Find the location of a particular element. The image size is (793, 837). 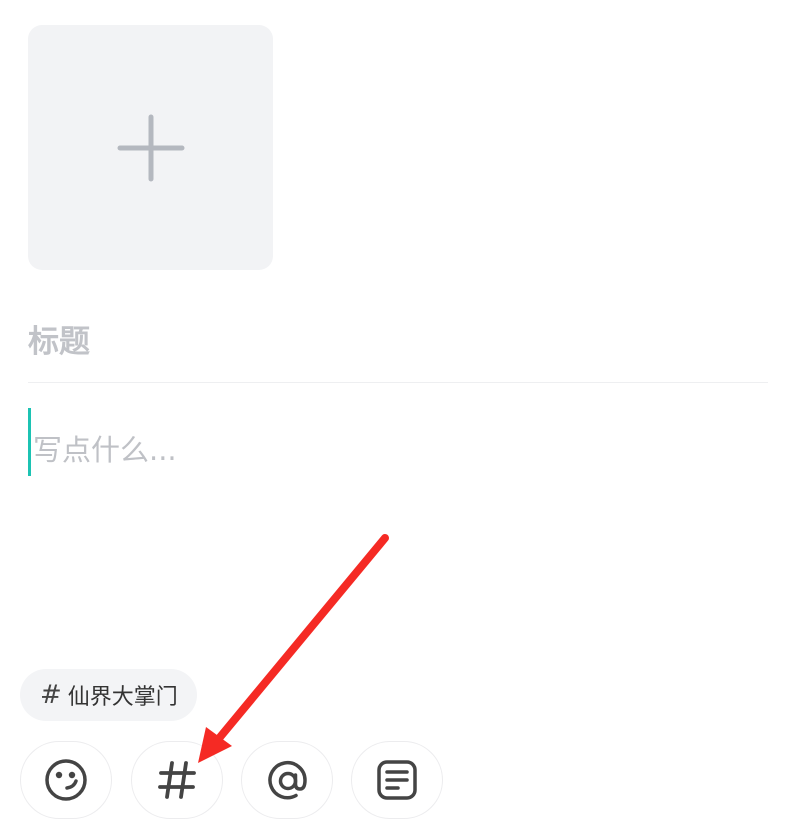

add-image-button is located at coordinates (150, 147).